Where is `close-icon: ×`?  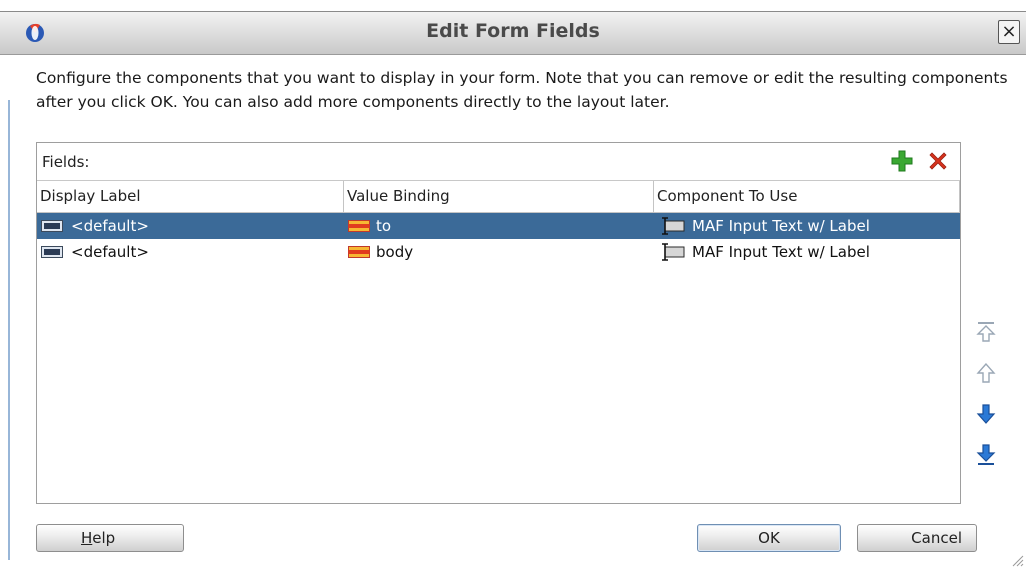
close-icon: × is located at coordinates (1009, 31).